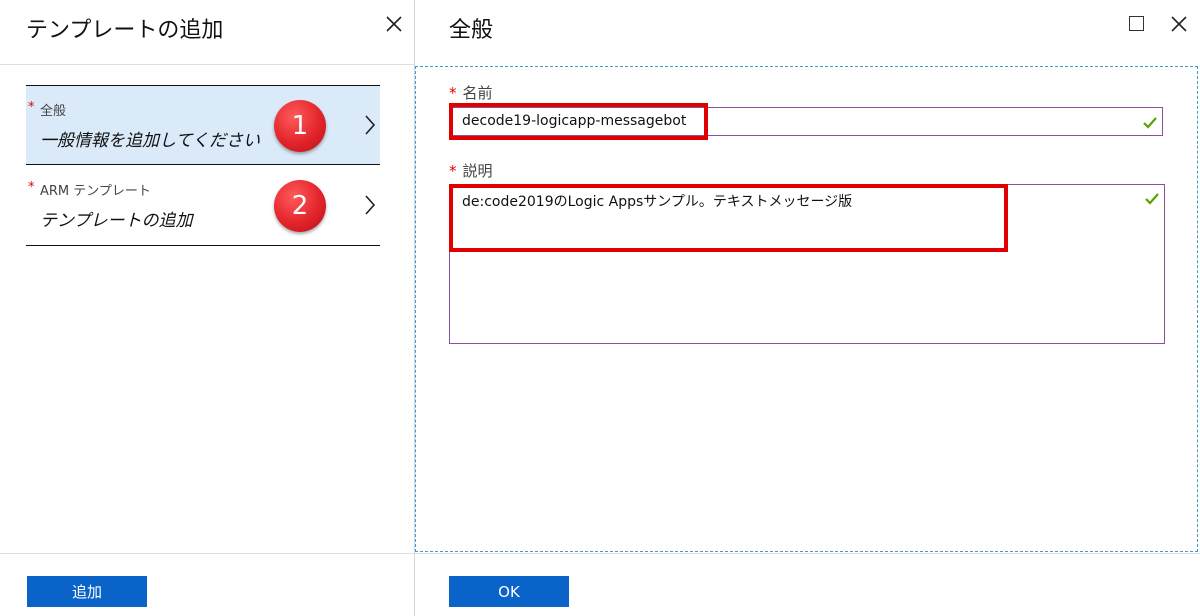 This screenshot has width=1200, height=616. Describe the element at coordinates (95, 191) in the screenshot. I see `step-label: ARM テンプレート` at that location.